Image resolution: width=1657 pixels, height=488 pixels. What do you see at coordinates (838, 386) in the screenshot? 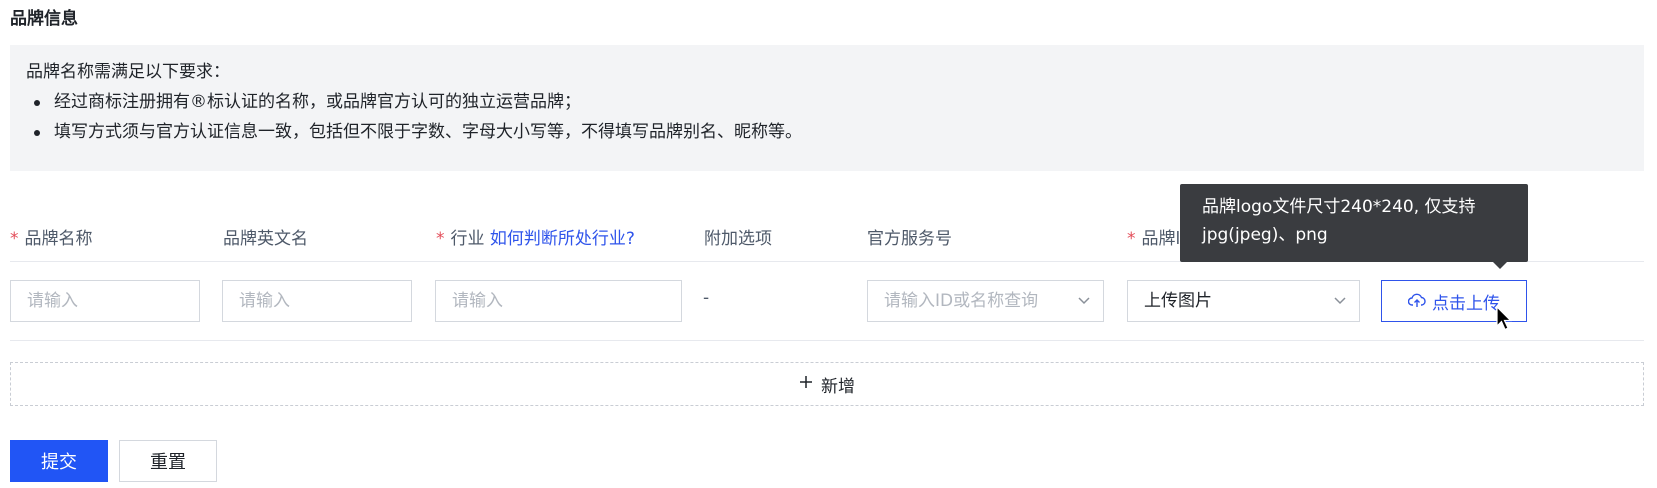
I see `add-row-label: 新增` at bounding box center [838, 386].